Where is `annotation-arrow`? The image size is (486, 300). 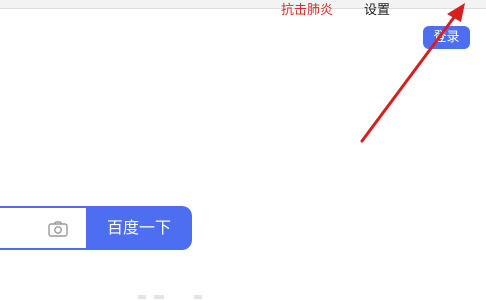 annotation-arrow is located at coordinates (412, 73).